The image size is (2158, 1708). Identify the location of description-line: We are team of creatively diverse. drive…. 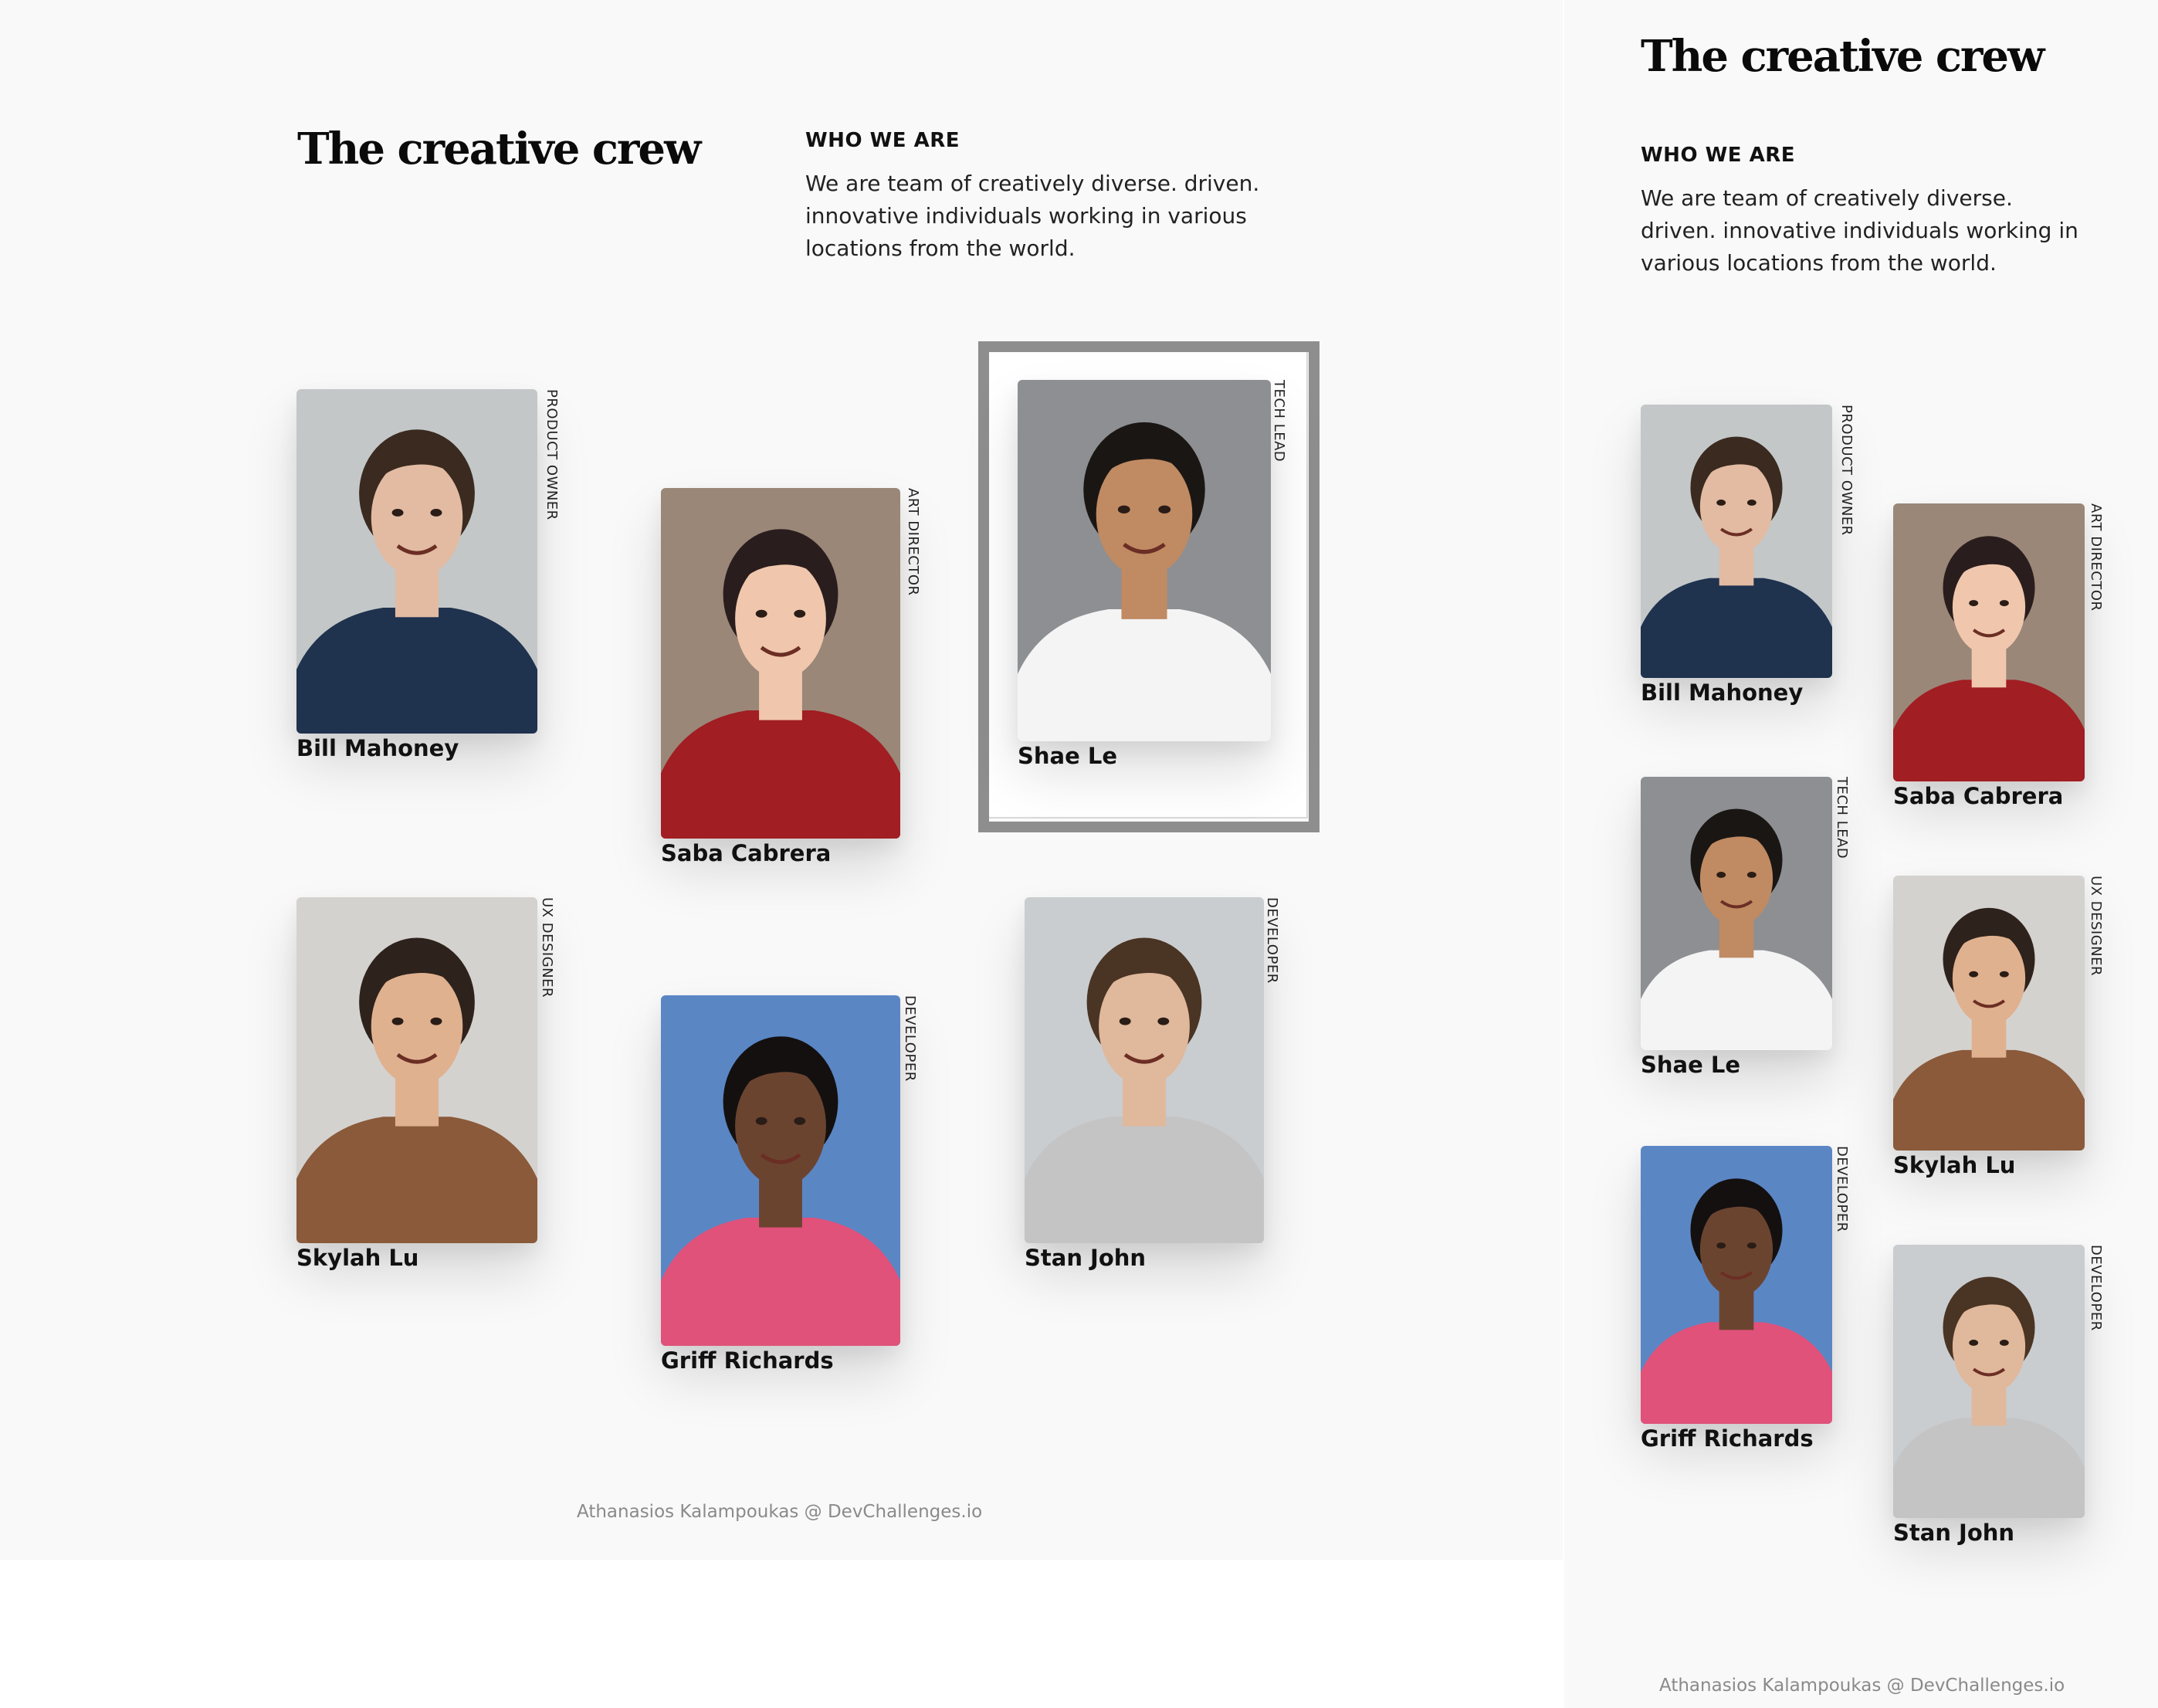
(1032, 184).